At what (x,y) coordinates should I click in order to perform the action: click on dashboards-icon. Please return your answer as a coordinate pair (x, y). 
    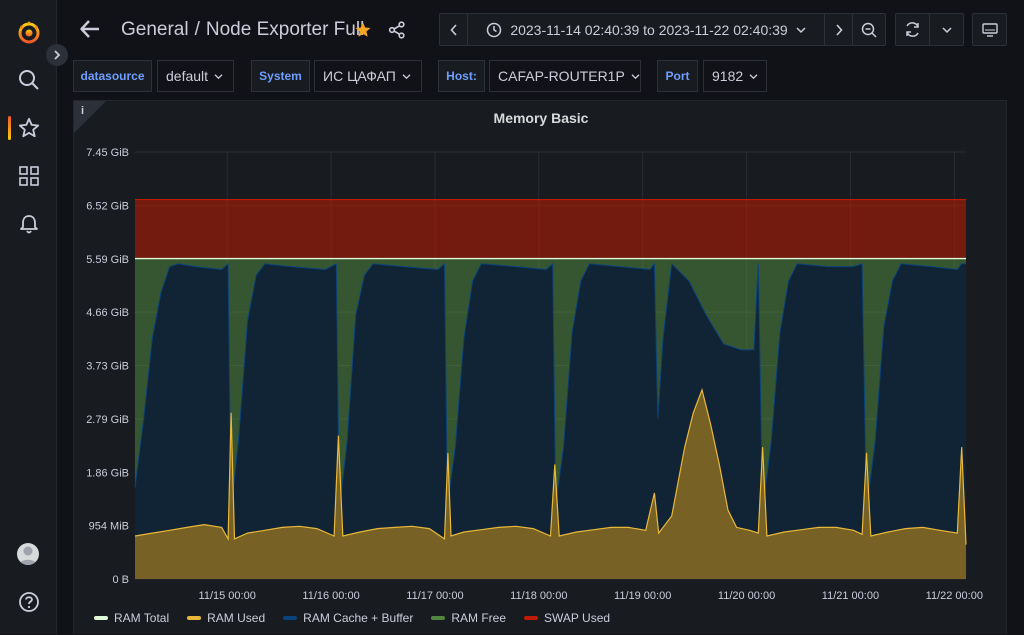
    Looking at the image, I should click on (28, 176).